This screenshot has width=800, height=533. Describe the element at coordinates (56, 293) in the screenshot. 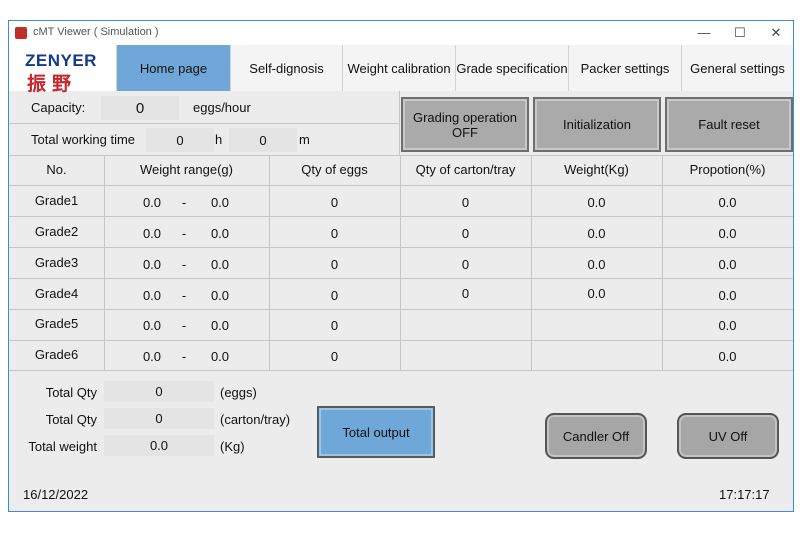

I see `grade-name: Grade4` at that location.